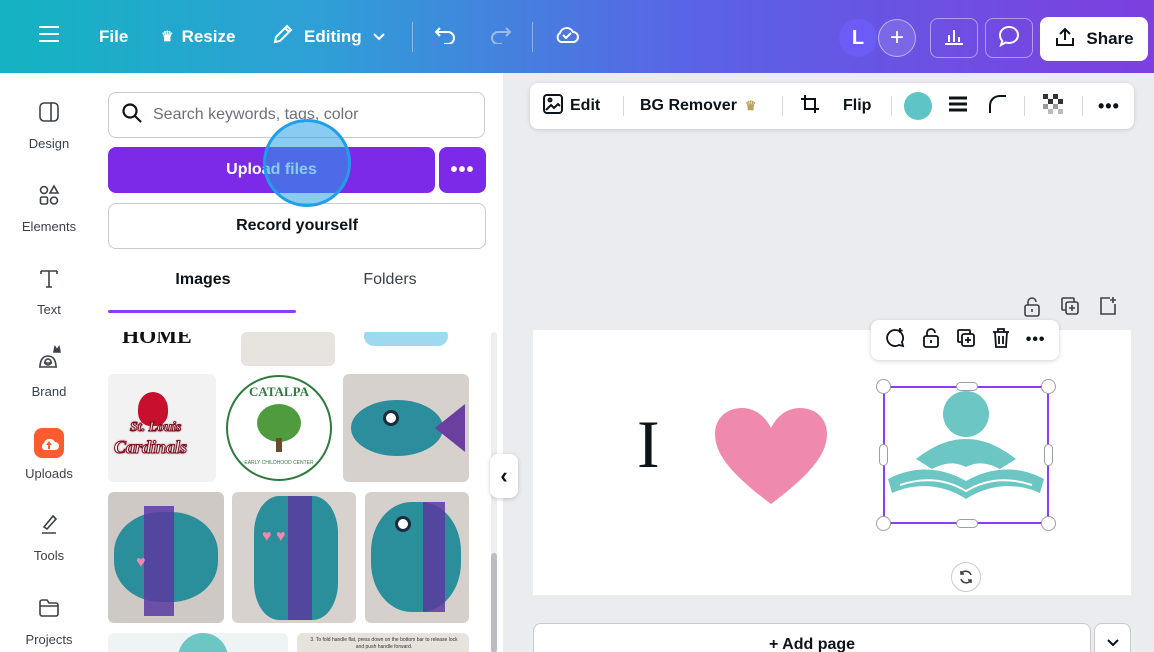  I want to click on left-rail: Design Elements Text Brand Uploads Tools, so click(49, 362).